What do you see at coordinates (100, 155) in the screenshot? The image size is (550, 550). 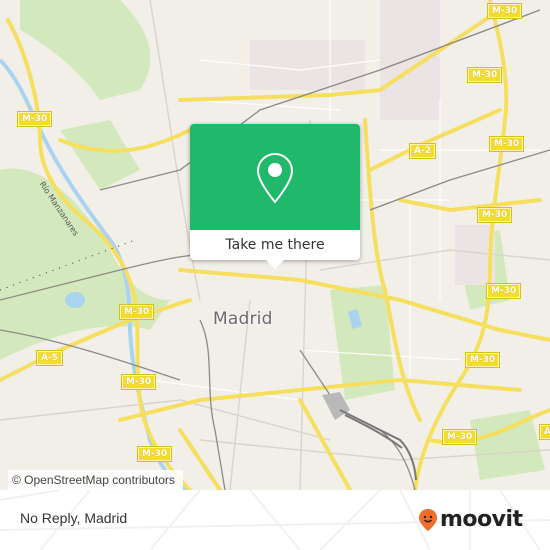 I see `park-west` at bounding box center [100, 155].